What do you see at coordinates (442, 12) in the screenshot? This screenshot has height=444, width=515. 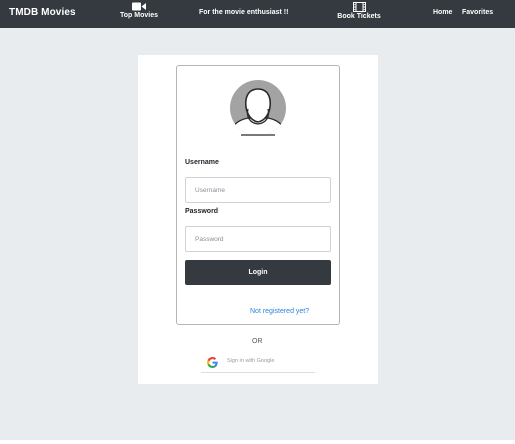 I see `nav-home-link: Home` at bounding box center [442, 12].